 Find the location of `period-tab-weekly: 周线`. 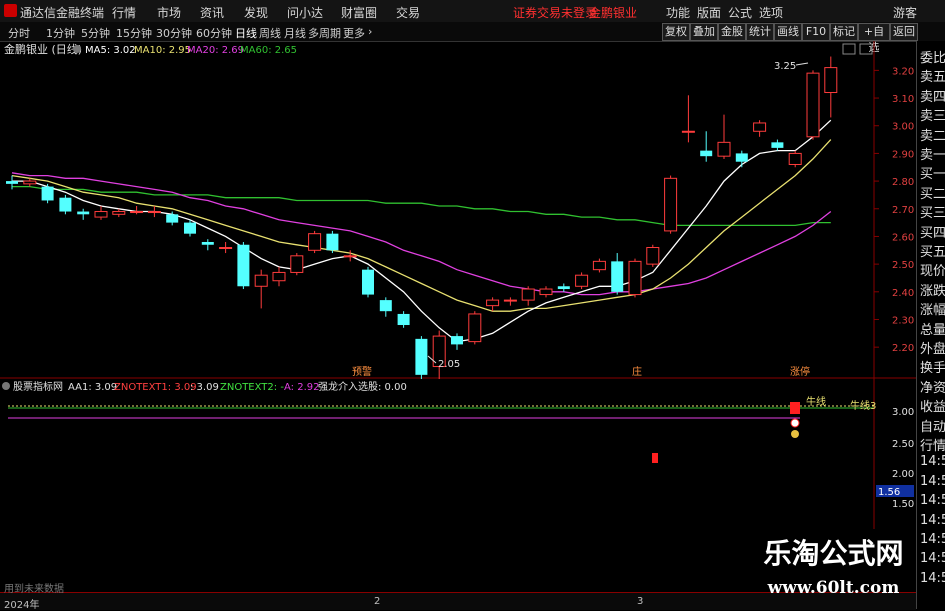

period-tab-weekly: 周线 is located at coordinates (270, 33).